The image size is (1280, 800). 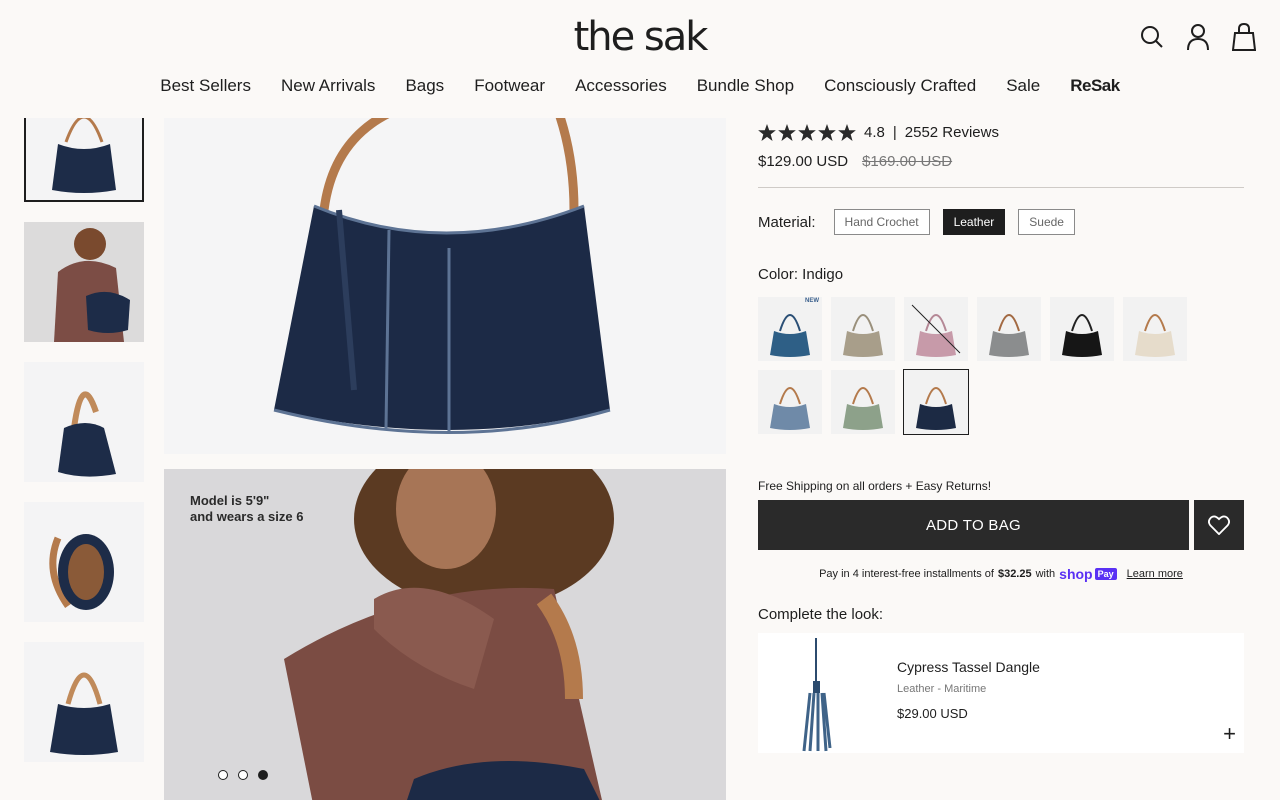 What do you see at coordinates (1001, 187) in the screenshot?
I see `divider` at bounding box center [1001, 187].